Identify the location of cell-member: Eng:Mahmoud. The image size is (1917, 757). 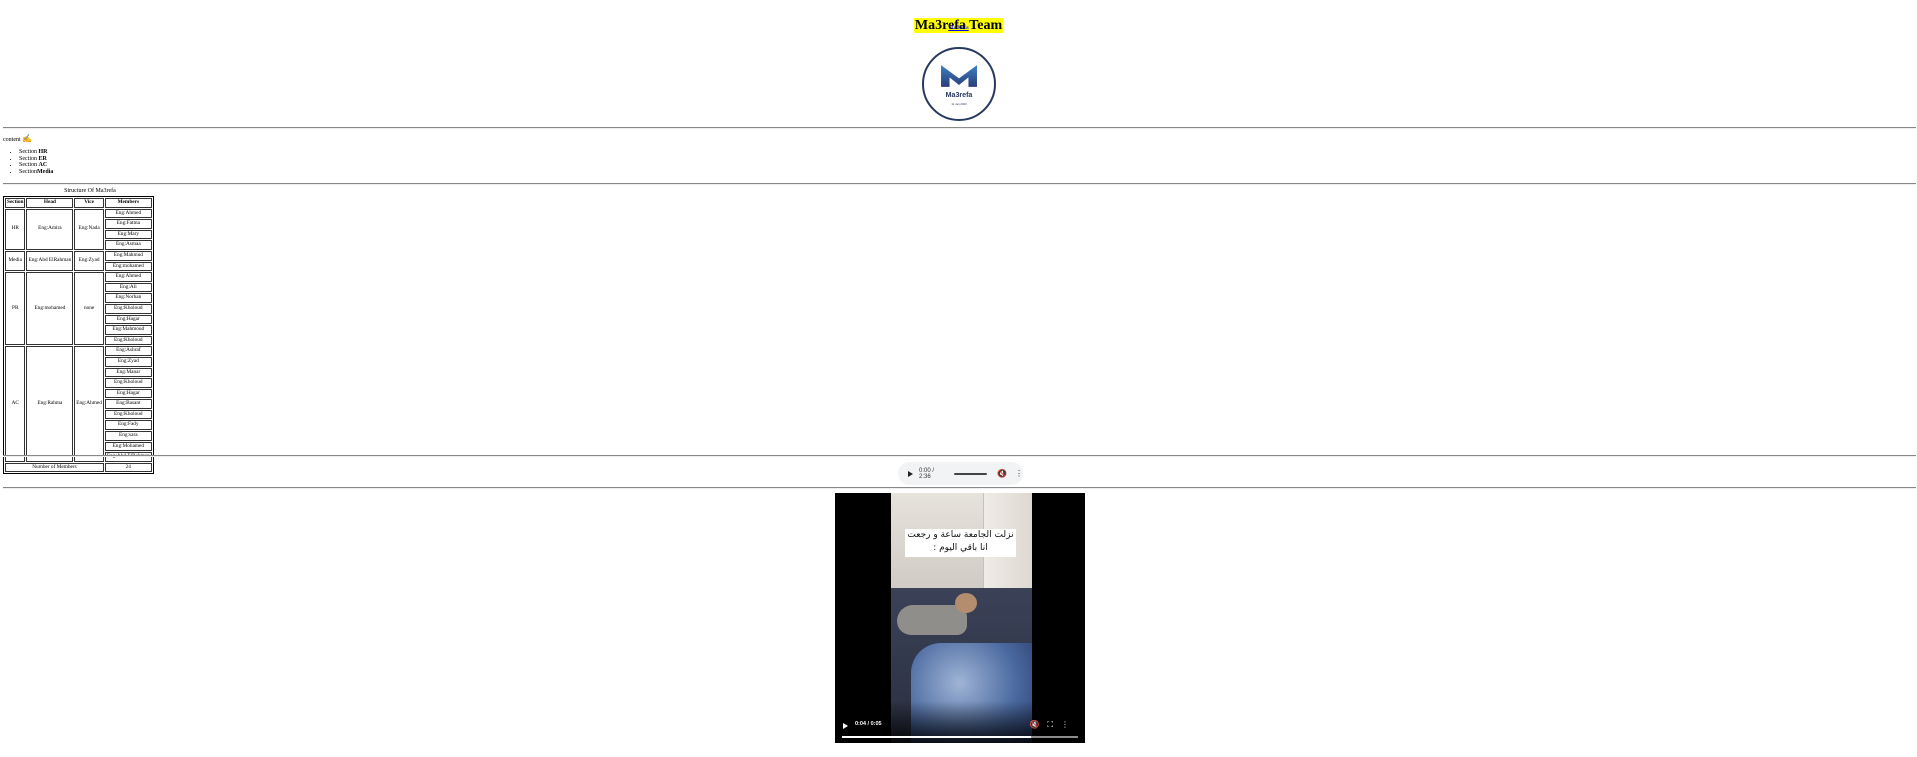
(128, 330).